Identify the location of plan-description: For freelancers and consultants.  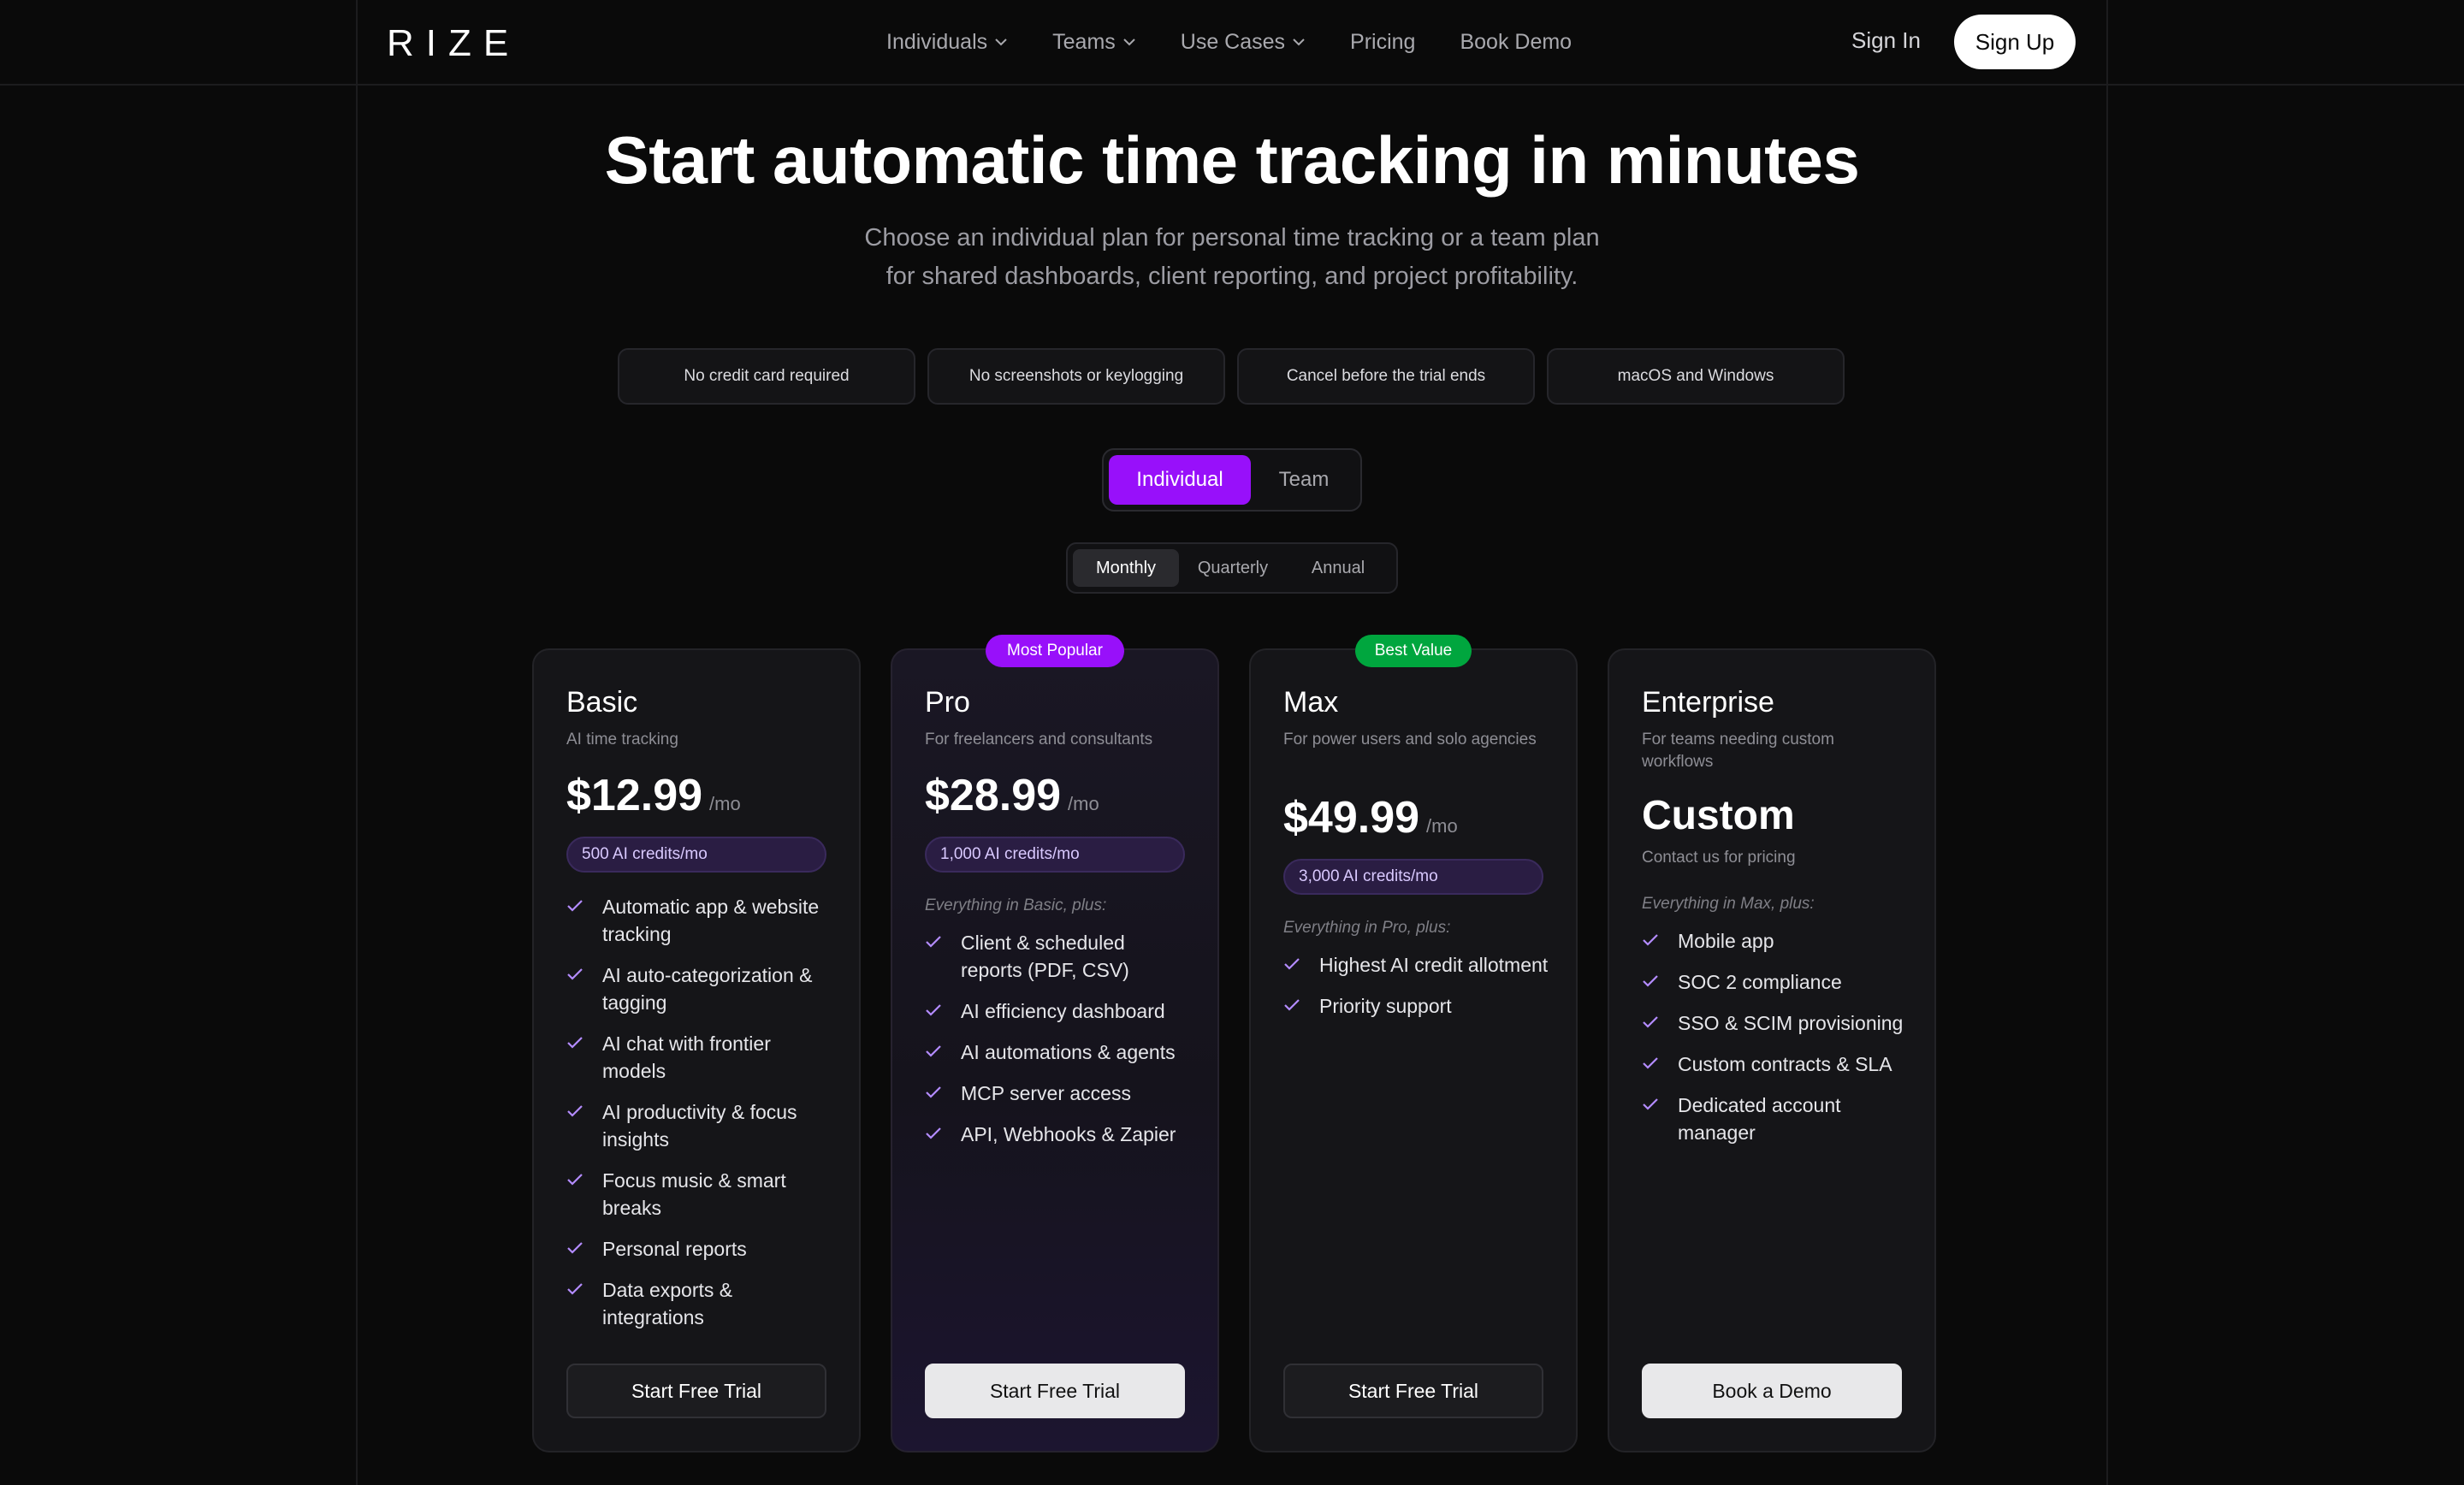
(1039, 740).